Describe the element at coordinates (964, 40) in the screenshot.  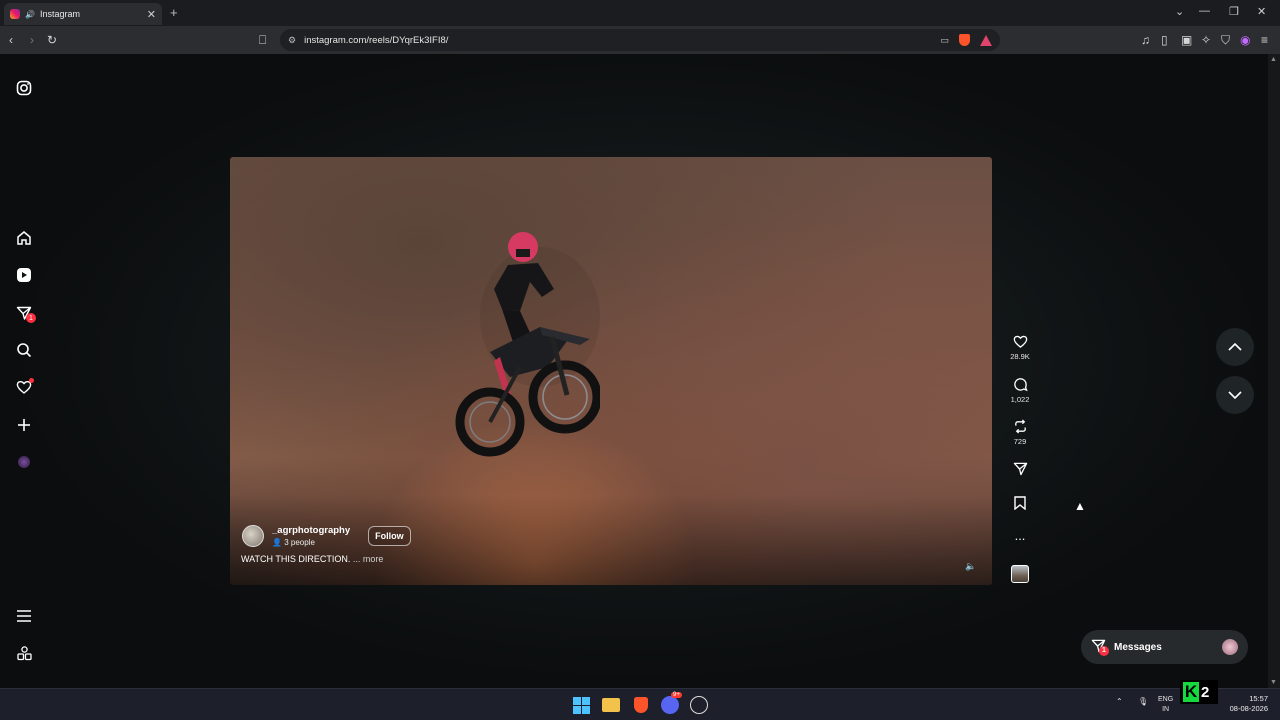
I see `brave-shields-icon` at that location.